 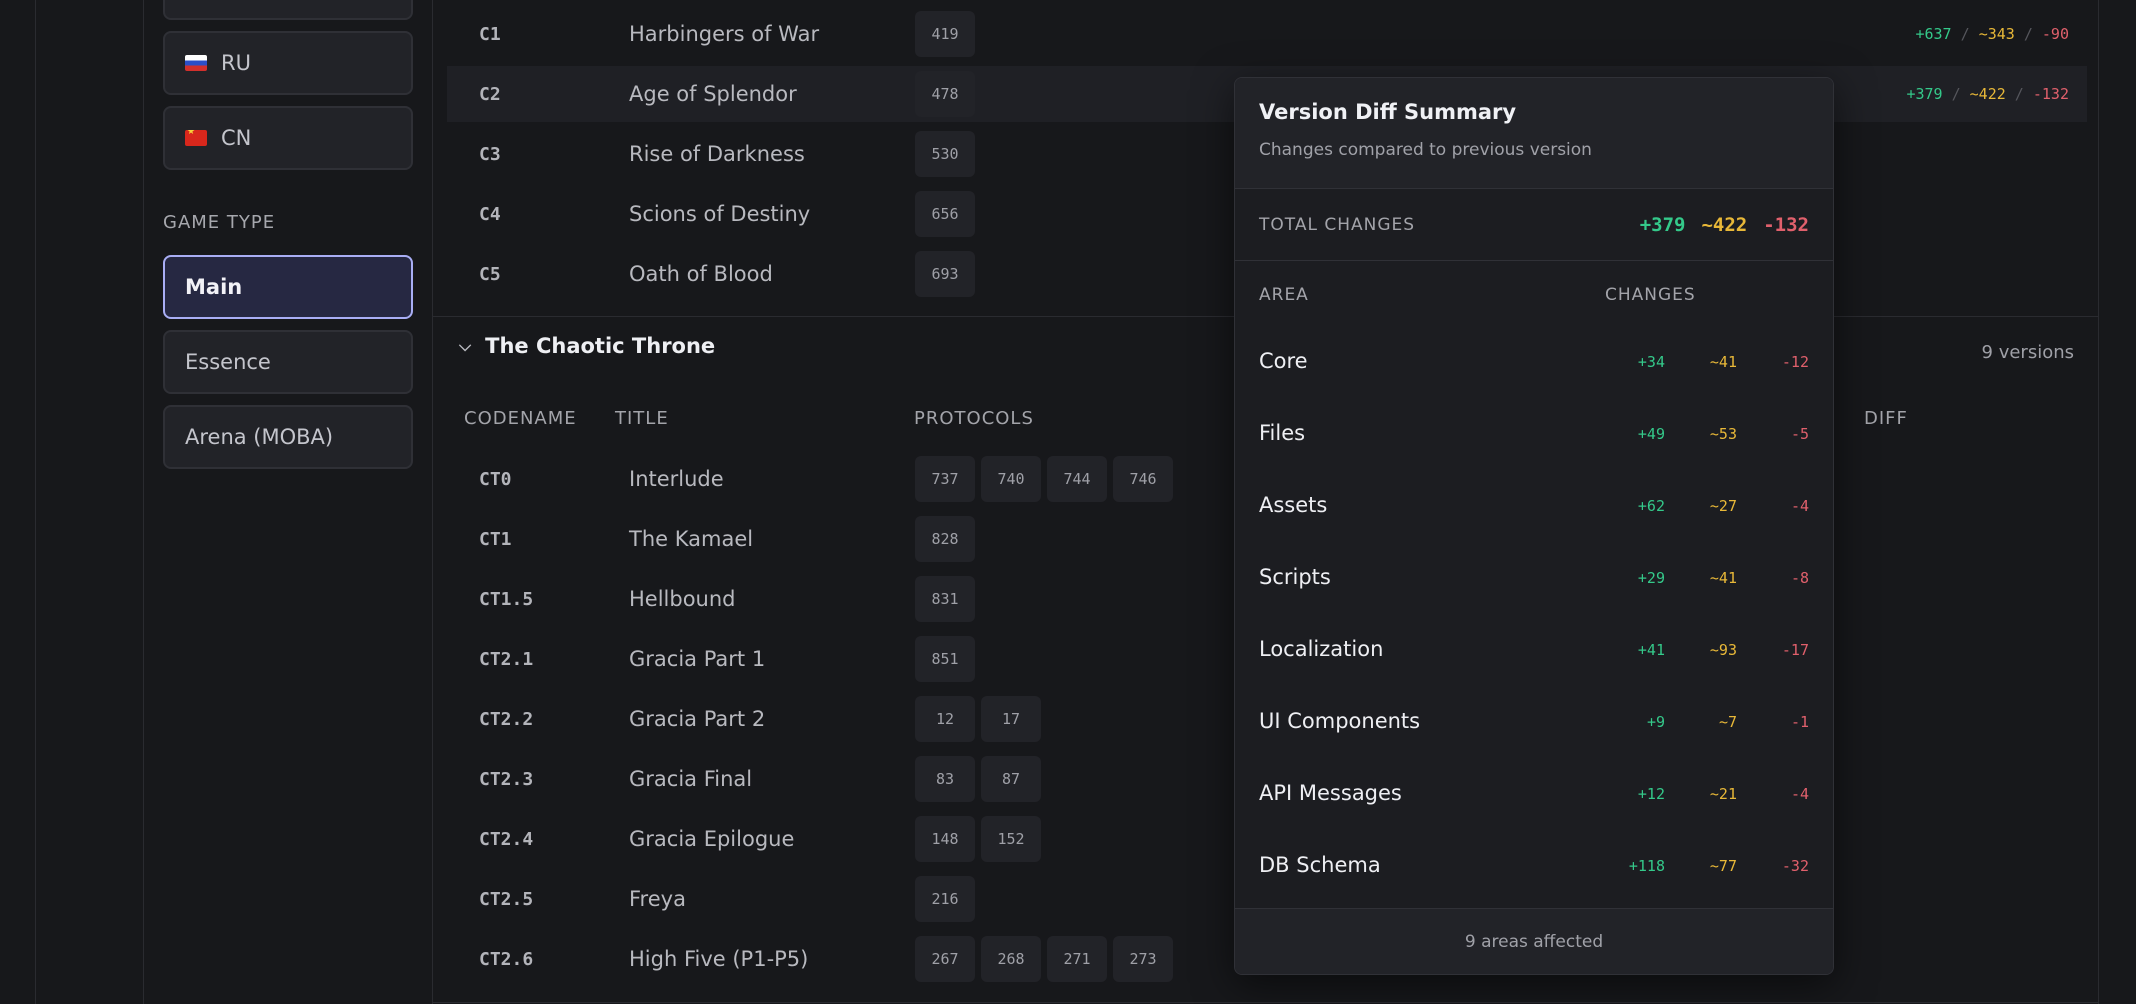 I want to click on version-title: The Kamael, so click(x=691, y=539).